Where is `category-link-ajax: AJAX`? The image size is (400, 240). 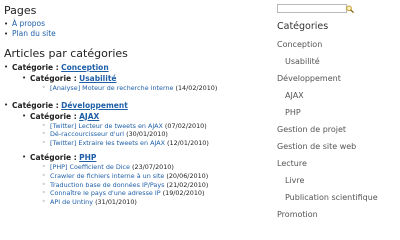
category-link-ajax: AJAX is located at coordinates (89, 116).